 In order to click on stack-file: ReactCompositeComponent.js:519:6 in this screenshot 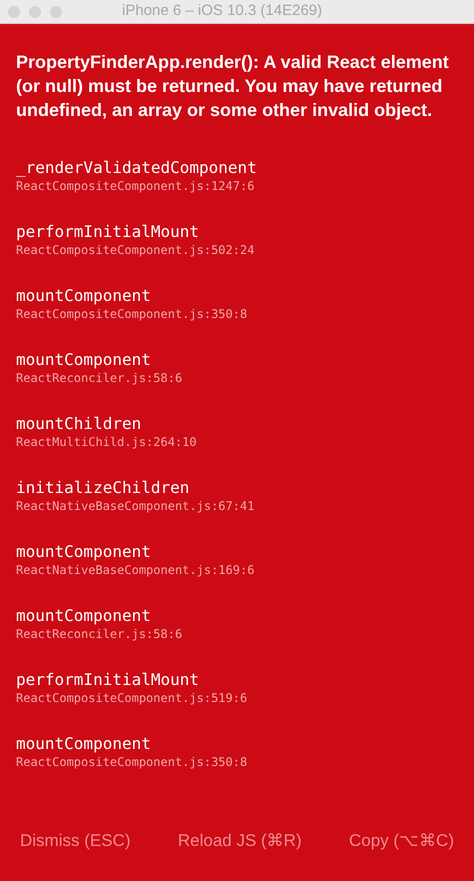, I will do `click(132, 698)`.